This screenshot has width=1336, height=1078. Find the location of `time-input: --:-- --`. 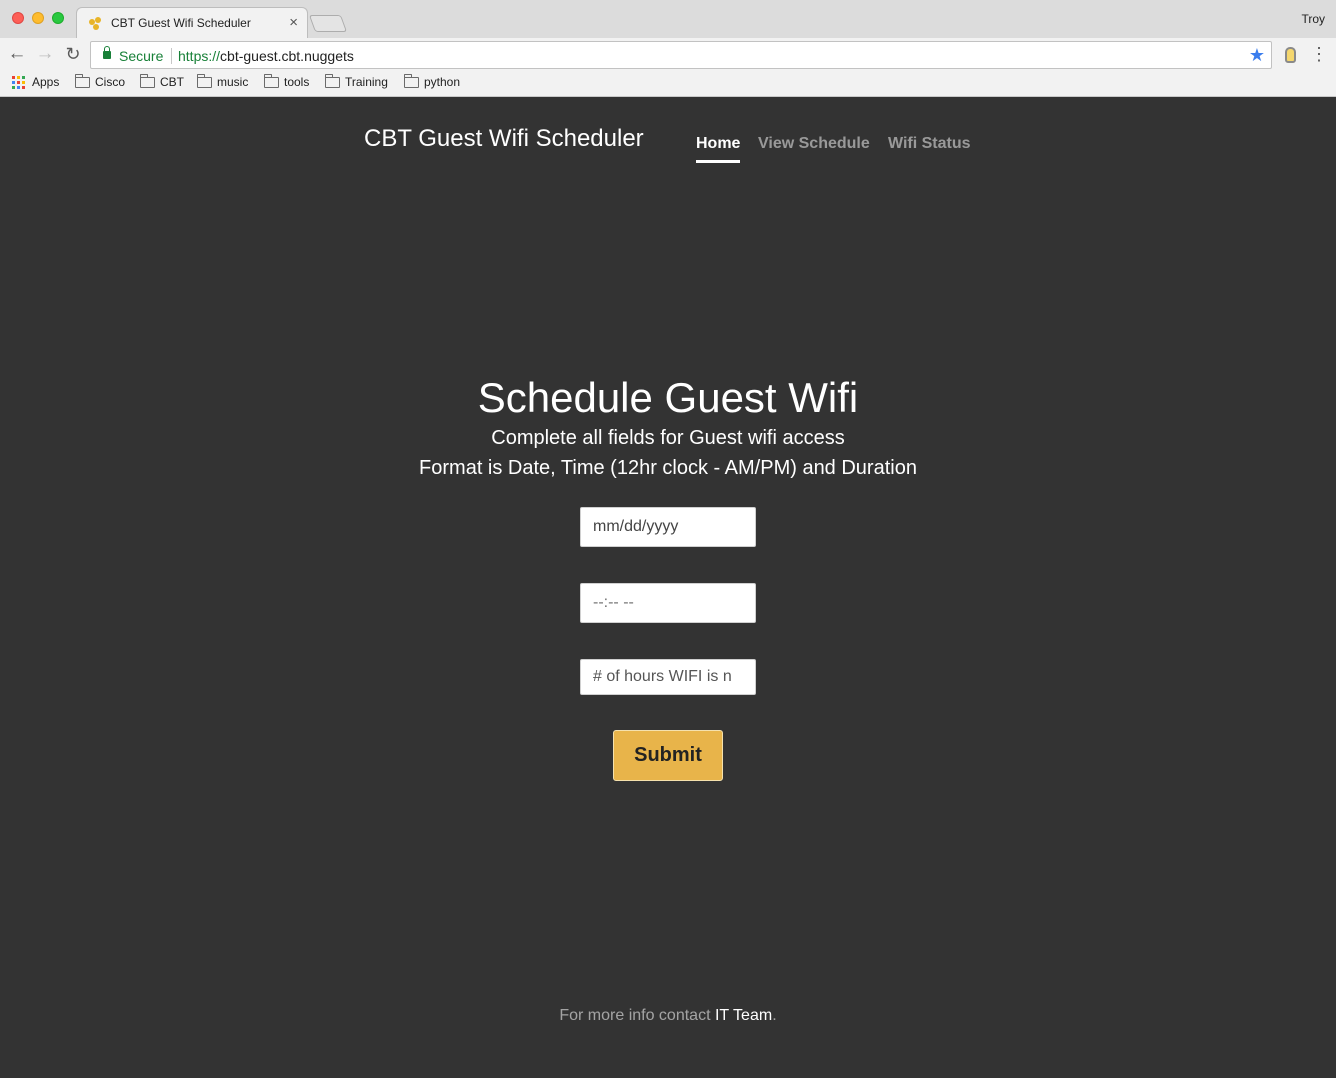

time-input: --:-- -- is located at coordinates (668, 603).